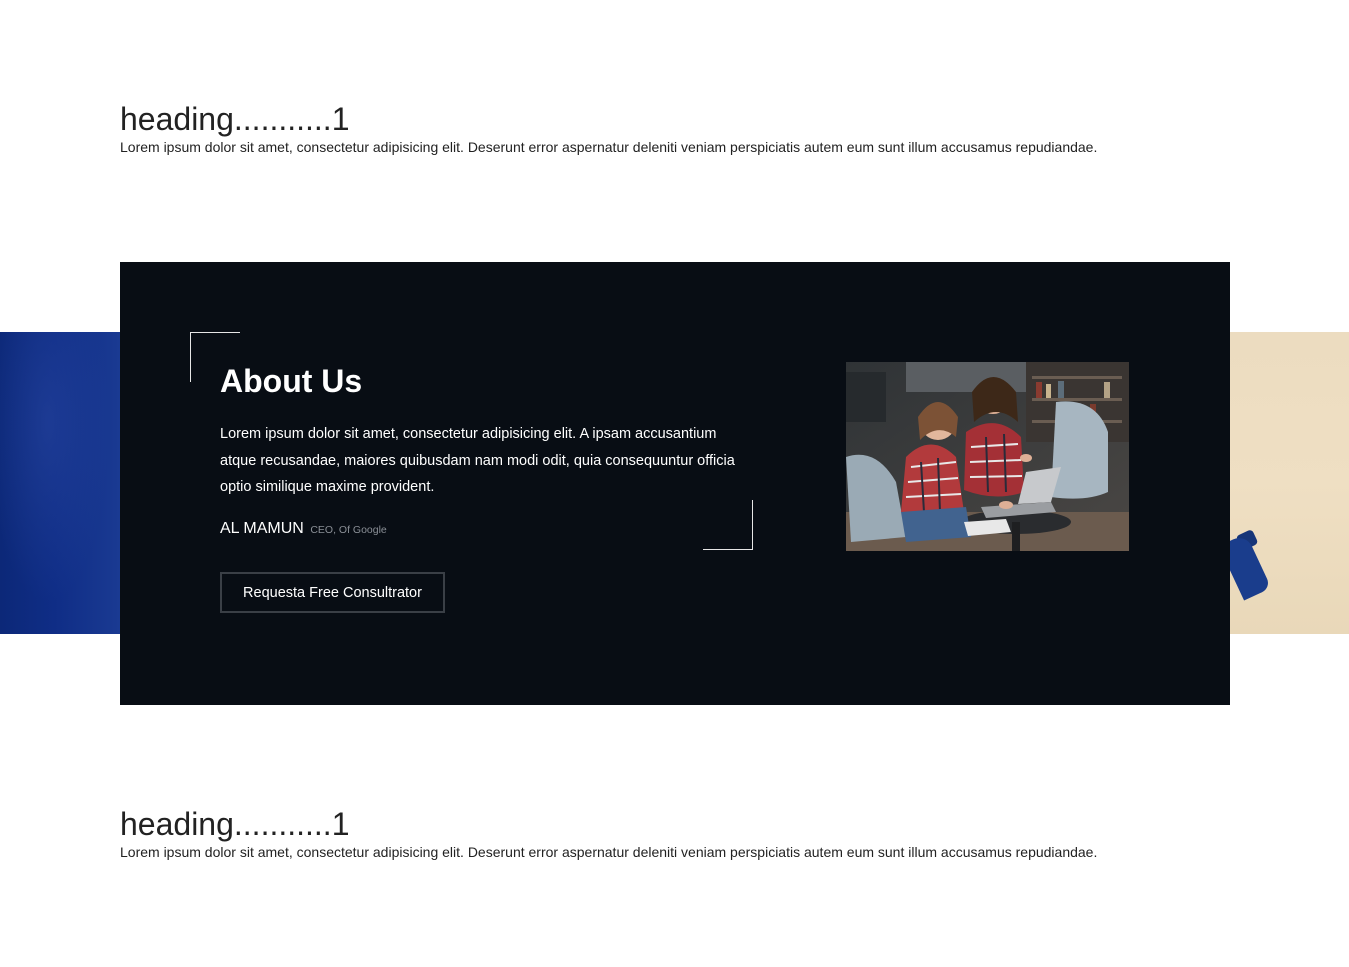 This screenshot has height=967, width=1349. What do you see at coordinates (1289, 483) in the screenshot?
I see `background-image-right` at bounding box center [1289, 483].